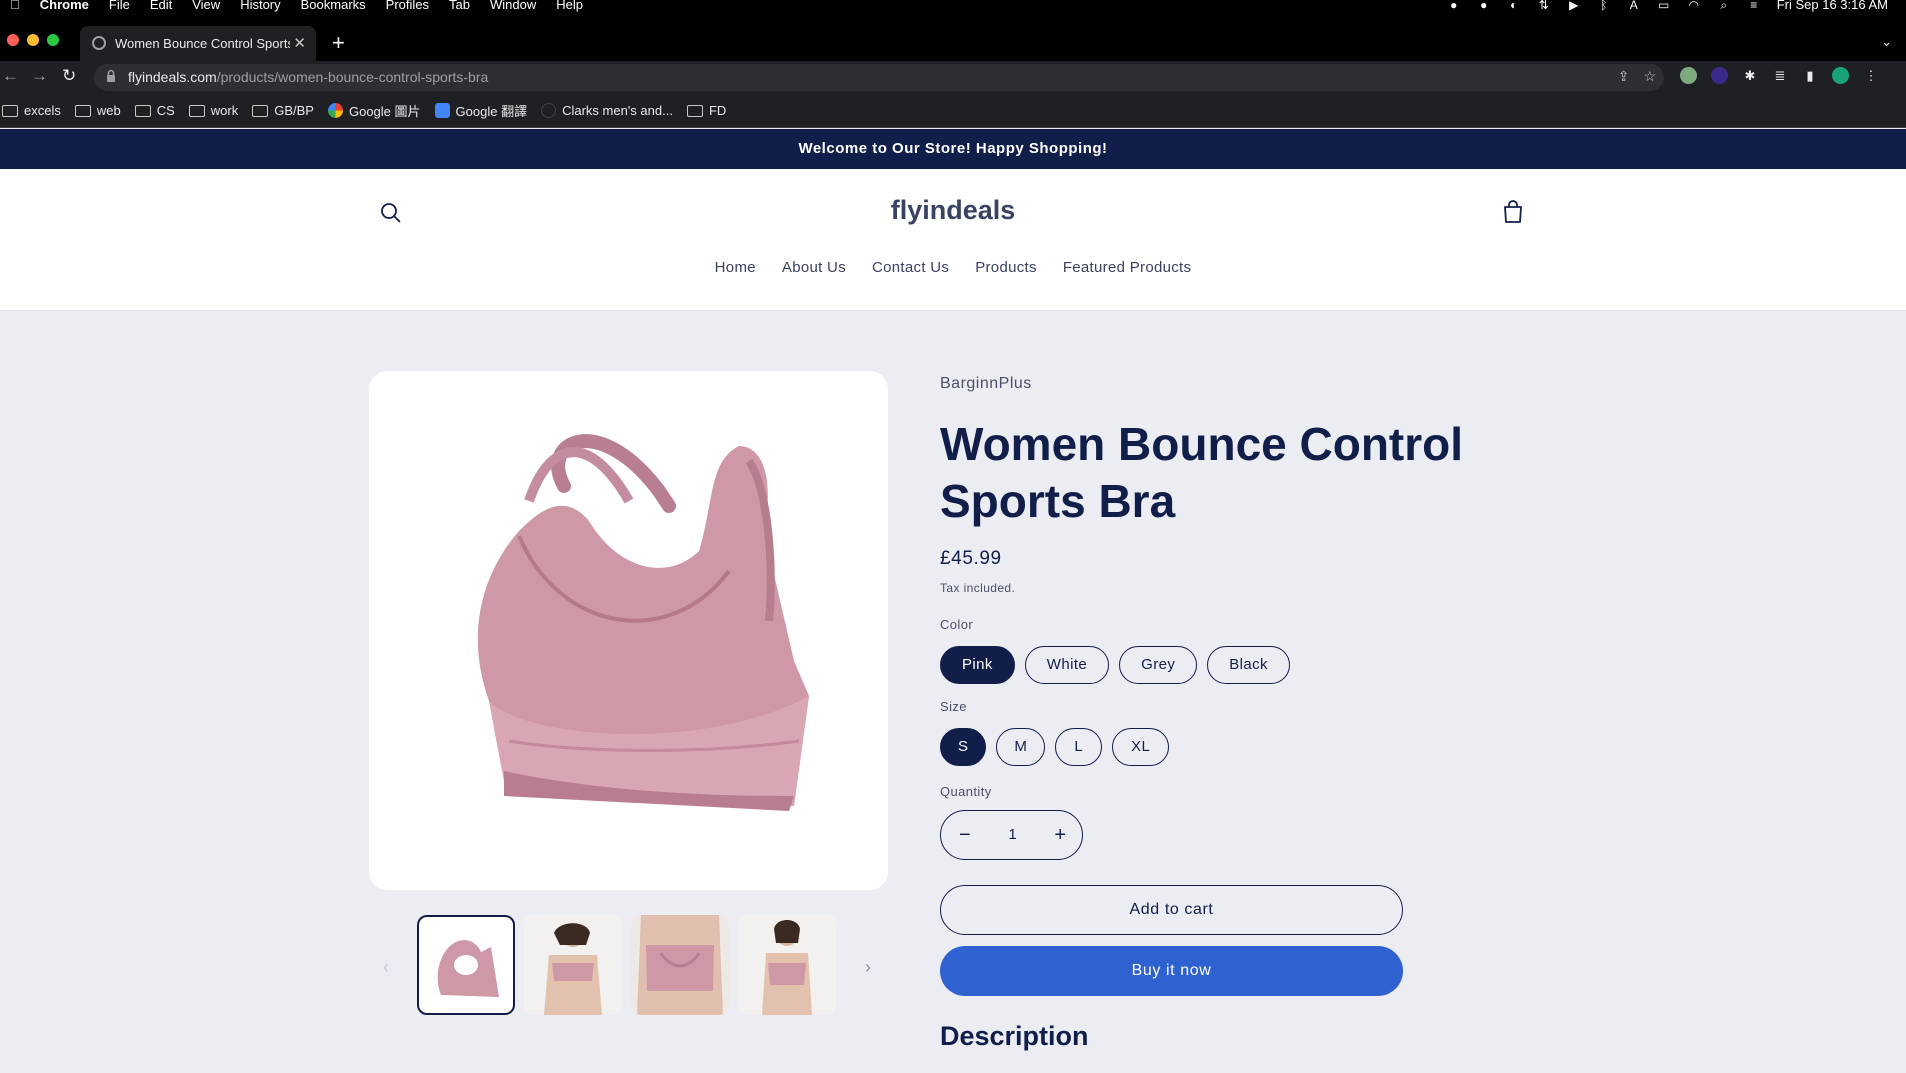 The width and height of the screenshot is (1906, 1073). What do you see at coordinates (1127, 267) in the screenshot?
I see `nav-featured-products: Featured Products` at bounding box center [1127, 267].